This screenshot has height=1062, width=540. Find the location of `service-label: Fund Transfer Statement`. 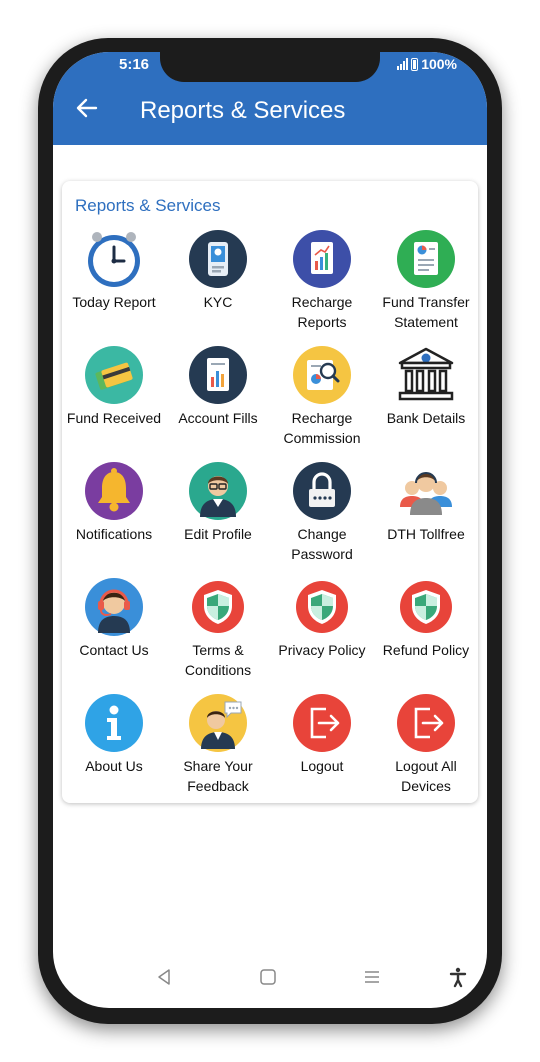

service-label: Fund Transfer Statement is located at coordinates (426, 312).